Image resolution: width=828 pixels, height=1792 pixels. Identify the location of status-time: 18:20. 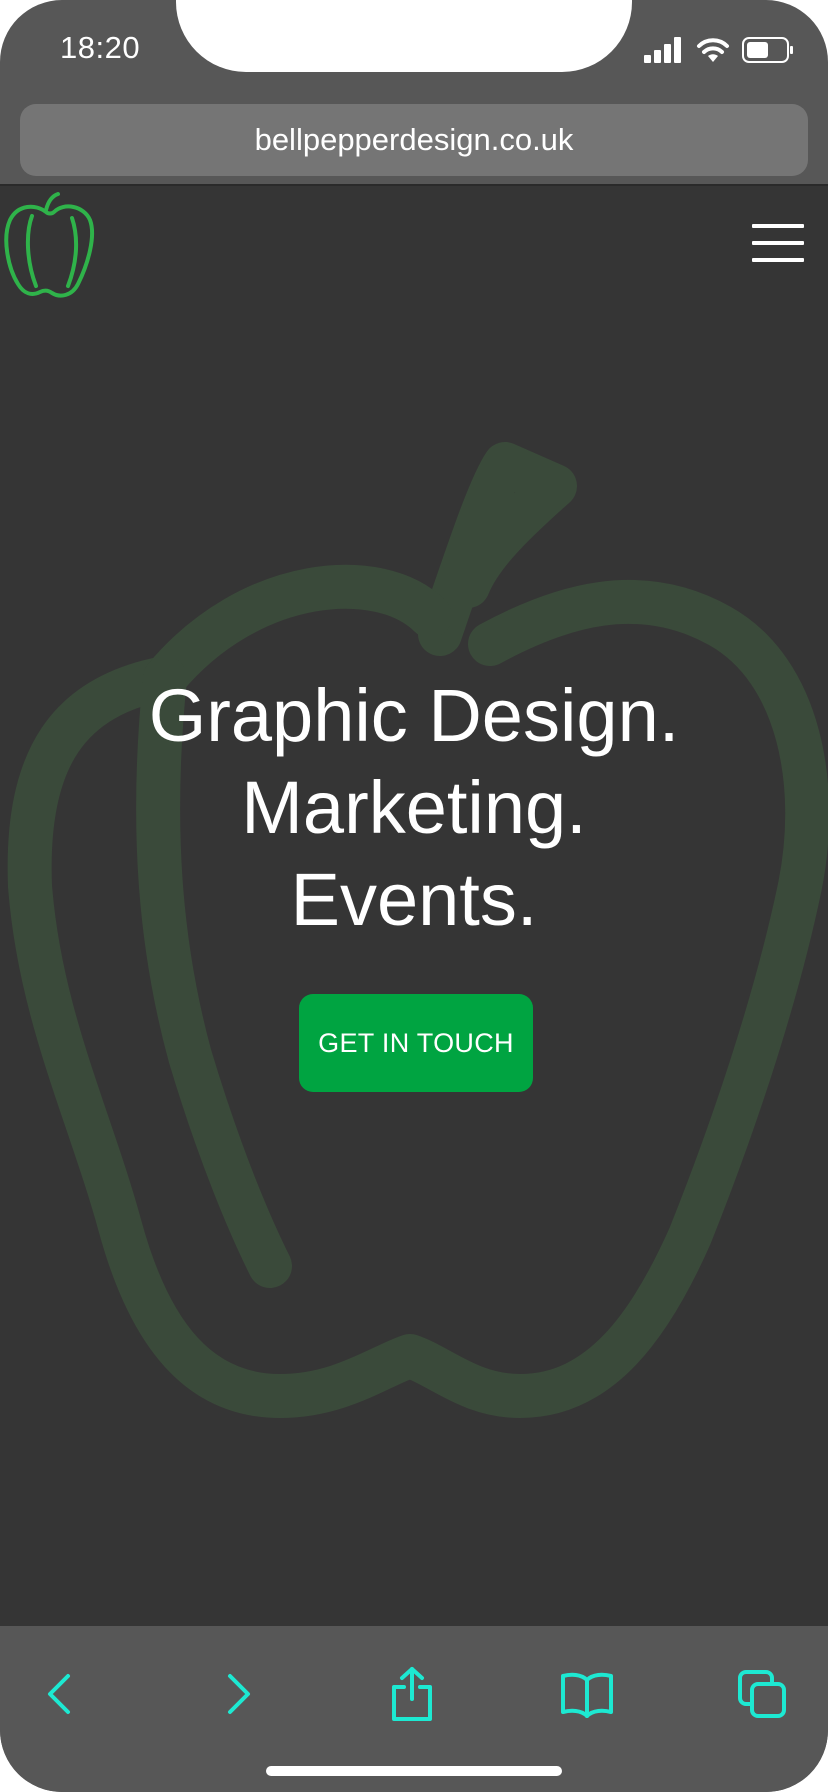
(100, 47).